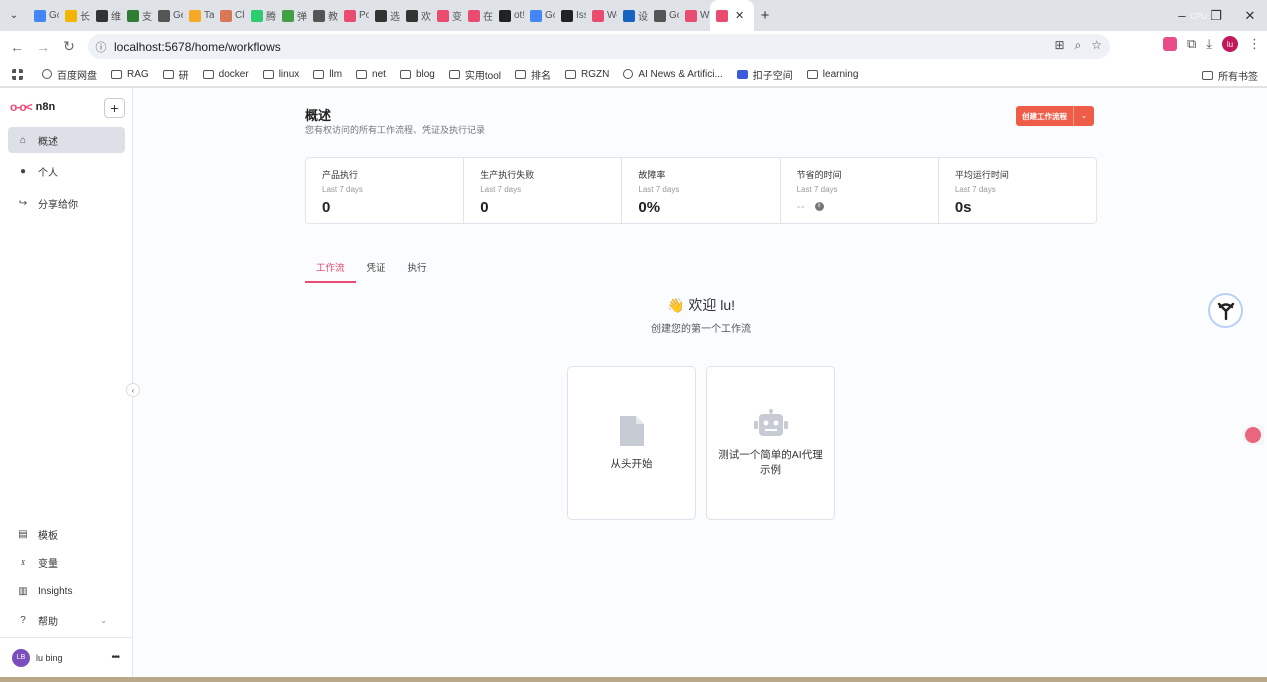  I want to click on bookmark-item: 扣子空间, so click(764, 74).